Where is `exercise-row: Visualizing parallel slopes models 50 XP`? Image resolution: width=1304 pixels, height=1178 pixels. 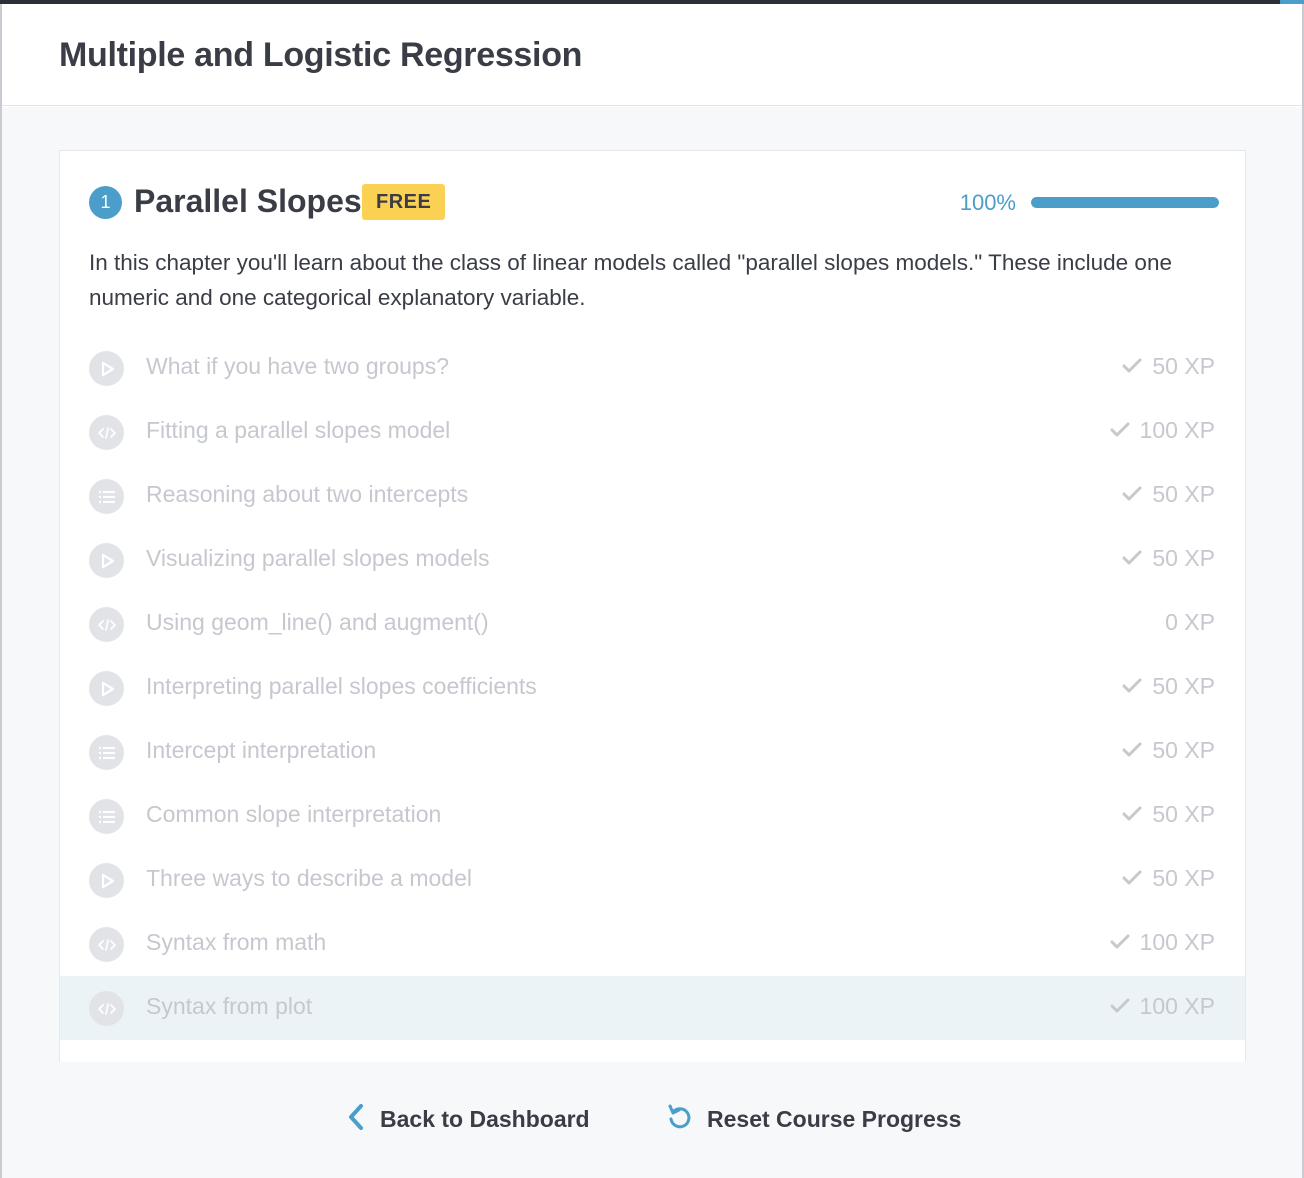 exercise-row: Visualizing parallel slopes models 50 XP is located at coordinates (652, 560).